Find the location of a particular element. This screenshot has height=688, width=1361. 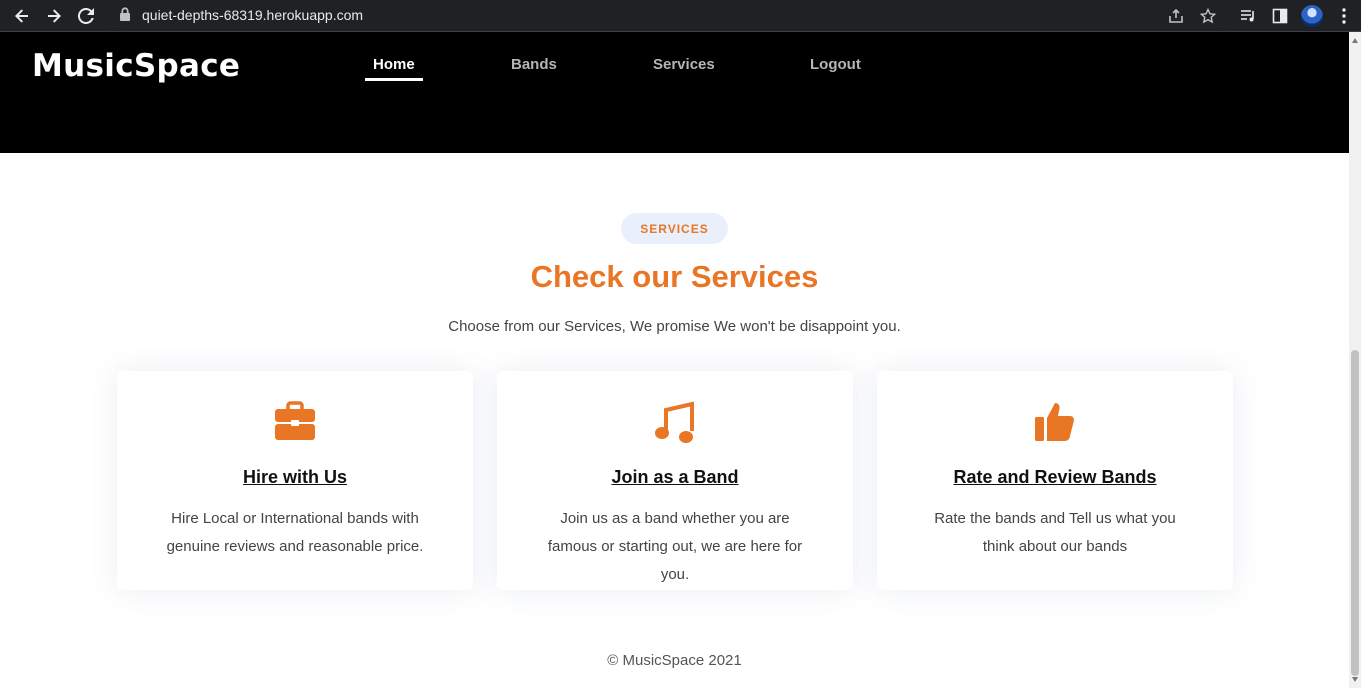

playlist-icon is located at coordinates (1247, 16).